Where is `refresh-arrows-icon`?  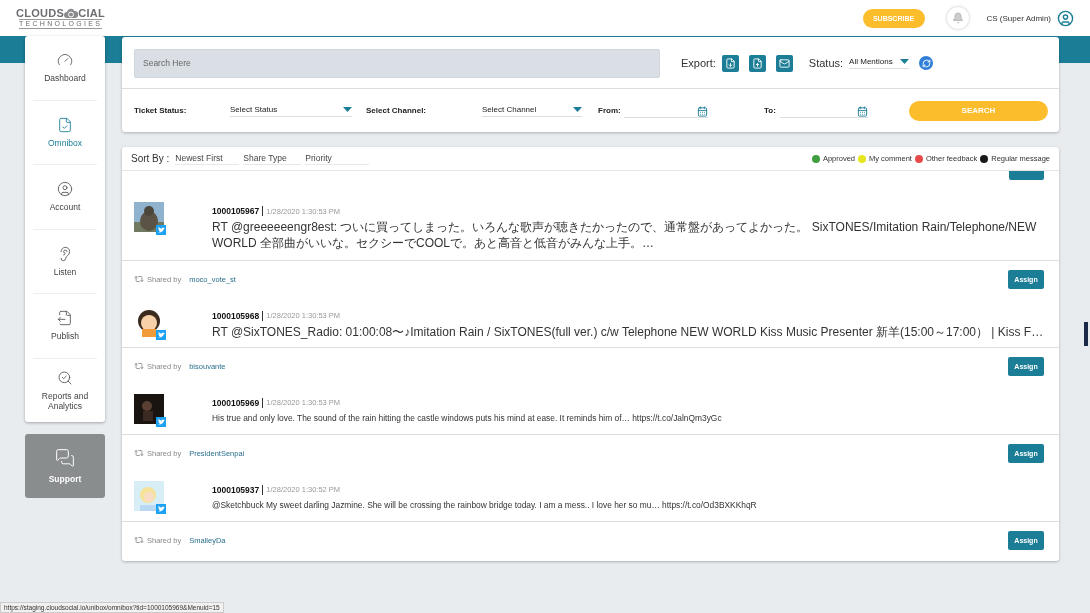 refresh-arrows-icon is located at coordinates (926, 63).